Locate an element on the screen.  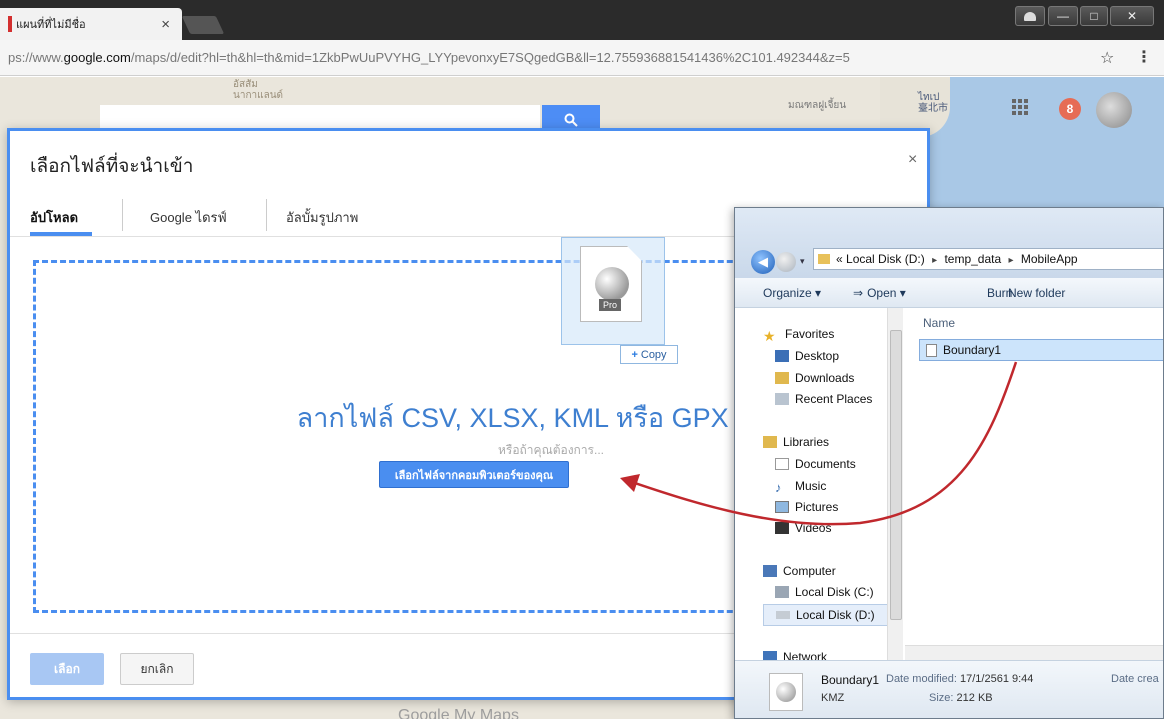
organize-button: Organize ▾ is located at coordinates (792, 293).